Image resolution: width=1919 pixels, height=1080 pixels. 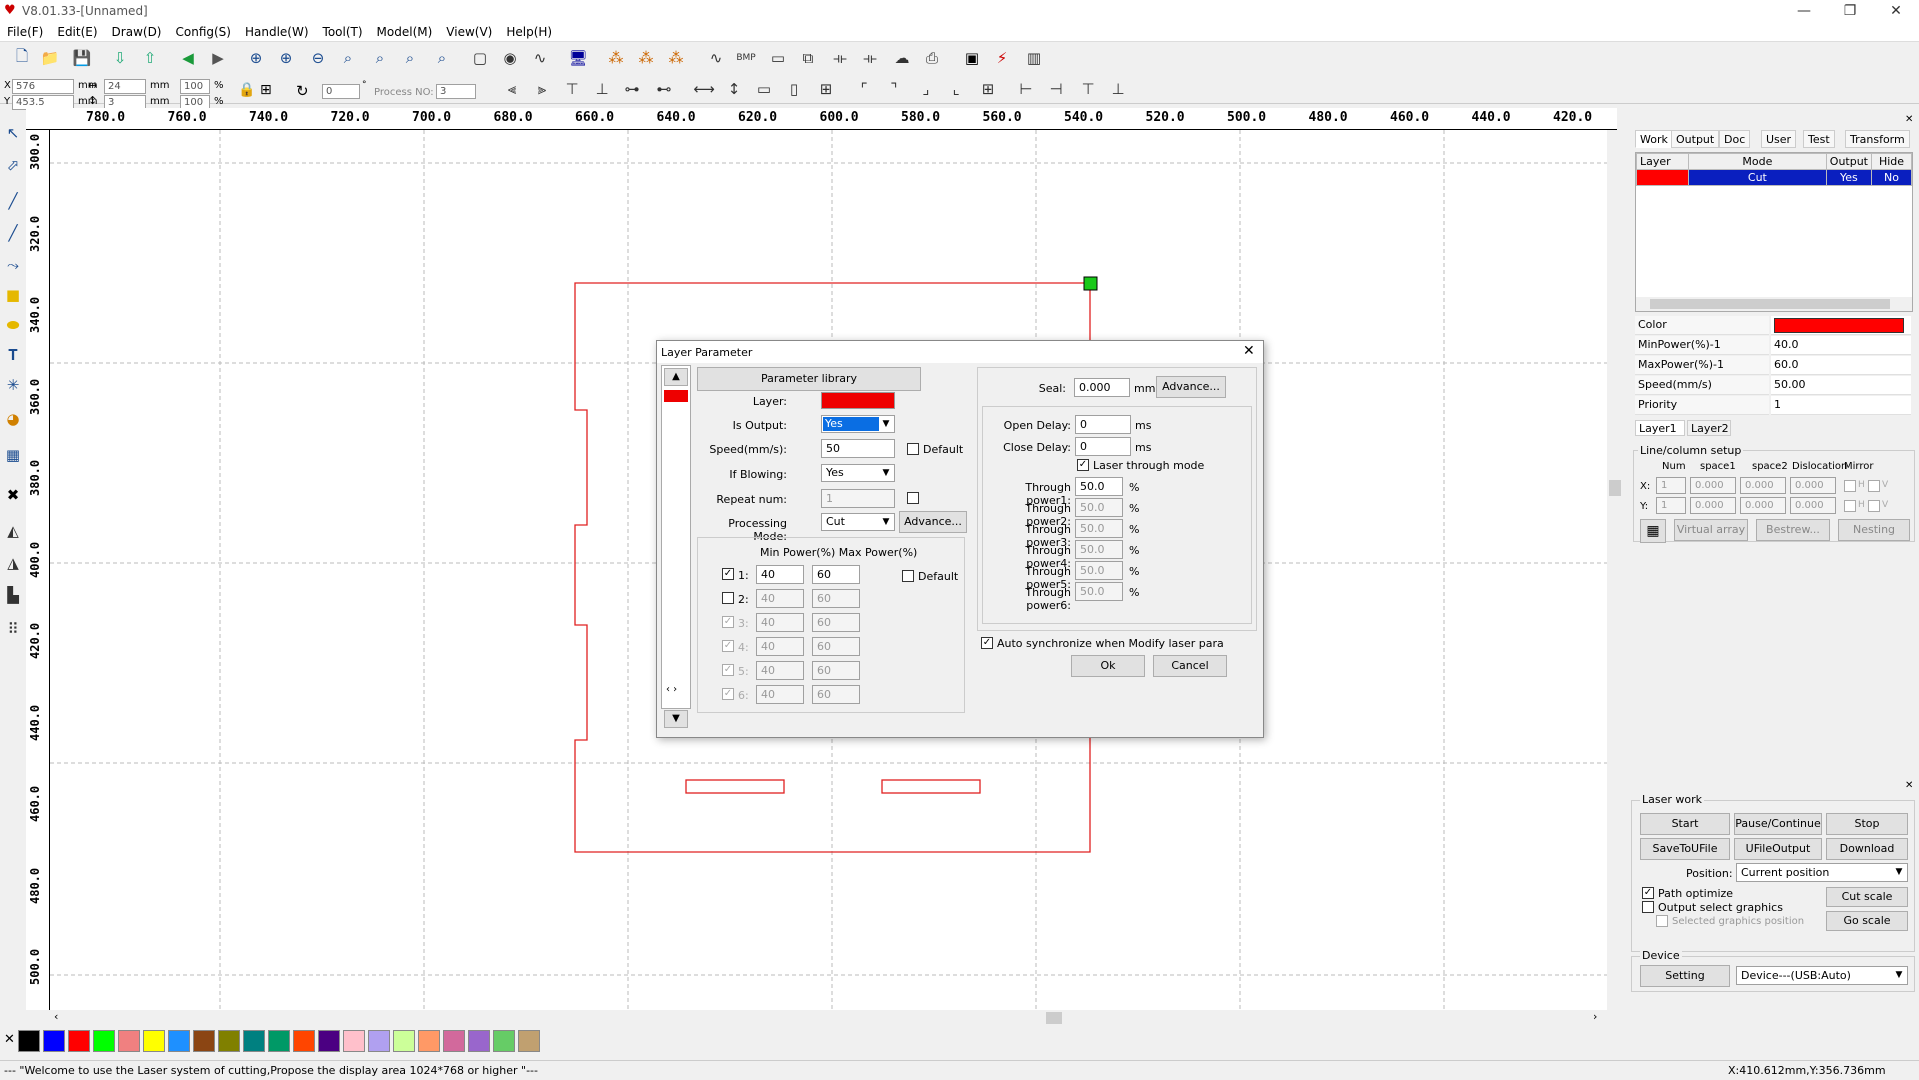 What do you see at coordinates (203, 30) in the screenshot?
I see `menu-config: Config(S)` at bounding box center [203, 30].